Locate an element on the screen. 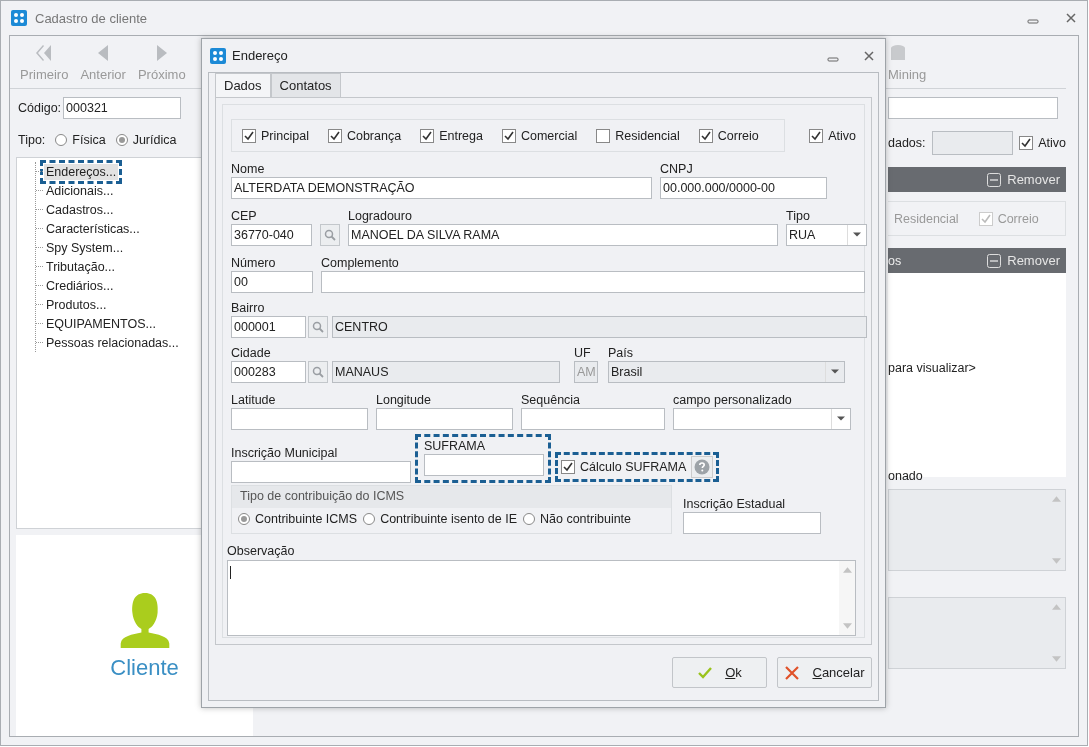 The height and width of the screenshot is (747, 1089). field-label: onado is located at coordinates (906, 477).